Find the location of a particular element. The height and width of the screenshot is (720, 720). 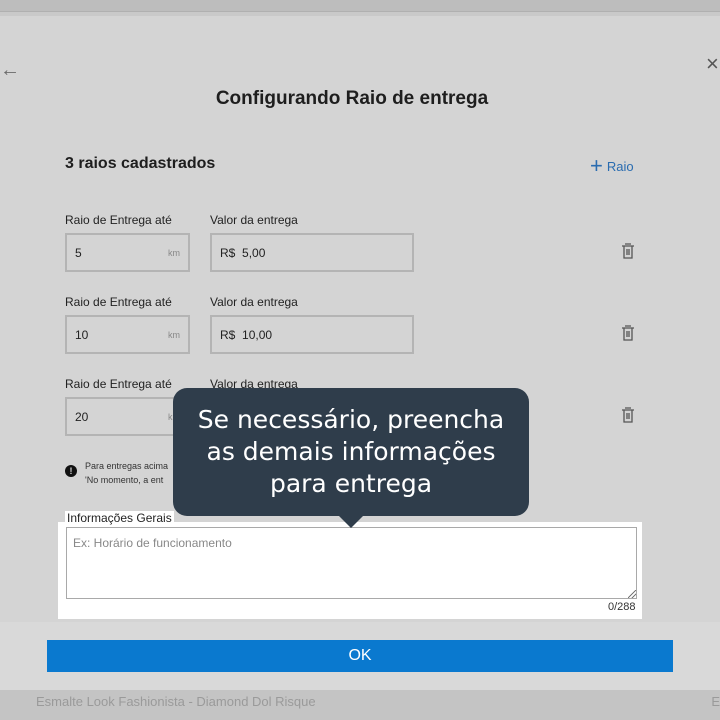

resize-handle-icon is located at coordinates (632, 594).